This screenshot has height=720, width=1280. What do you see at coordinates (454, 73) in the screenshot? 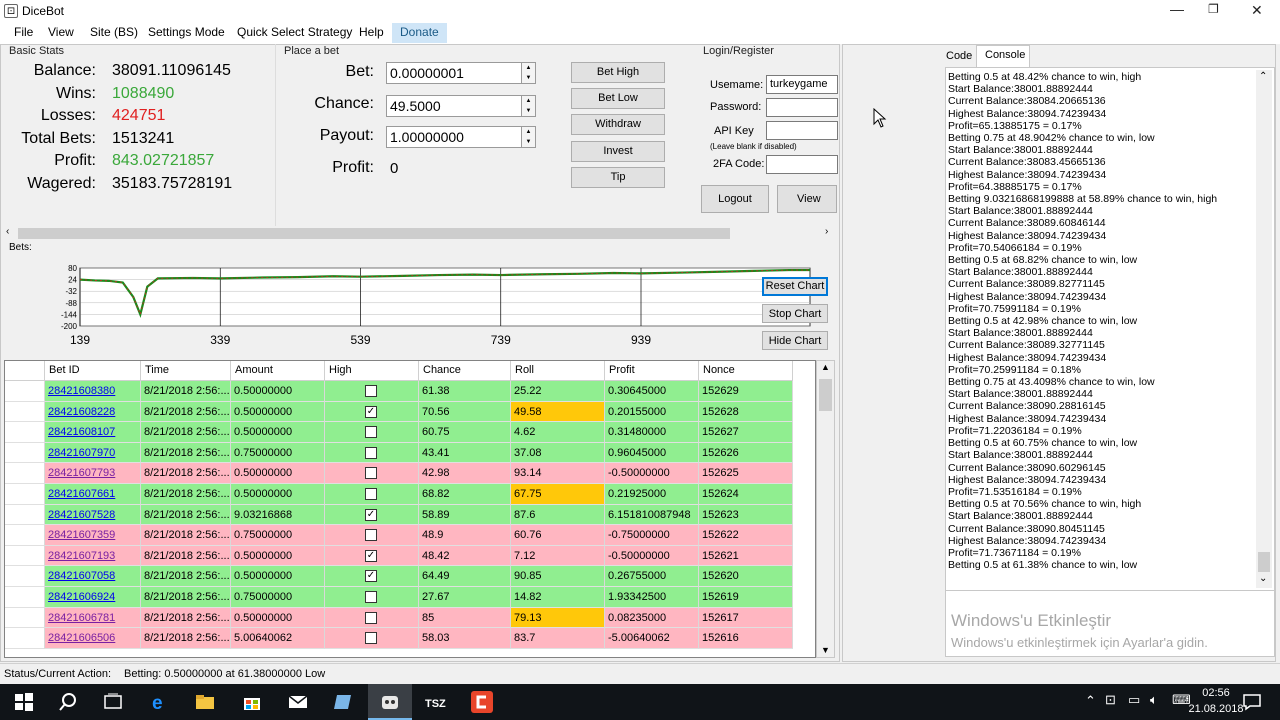
I see `bet-amount-input: 0.00000001` at bounding box center [454, 73].